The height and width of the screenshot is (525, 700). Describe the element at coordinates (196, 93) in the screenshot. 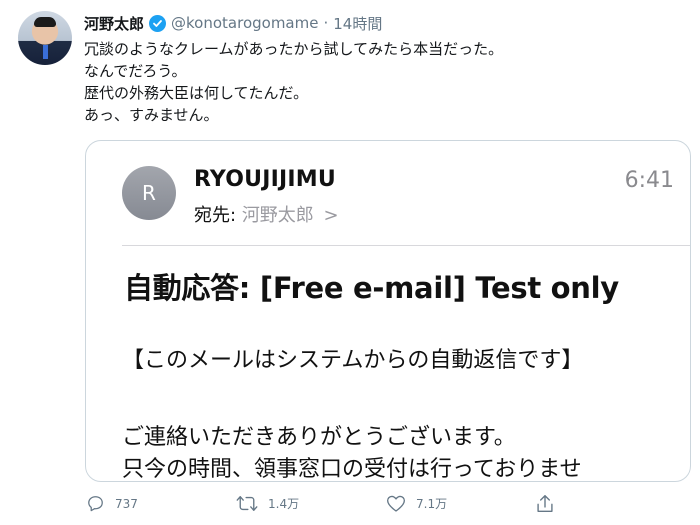

I see `tweet-text-line: 歴代の外務大臣は何してたんだ。` at that location.